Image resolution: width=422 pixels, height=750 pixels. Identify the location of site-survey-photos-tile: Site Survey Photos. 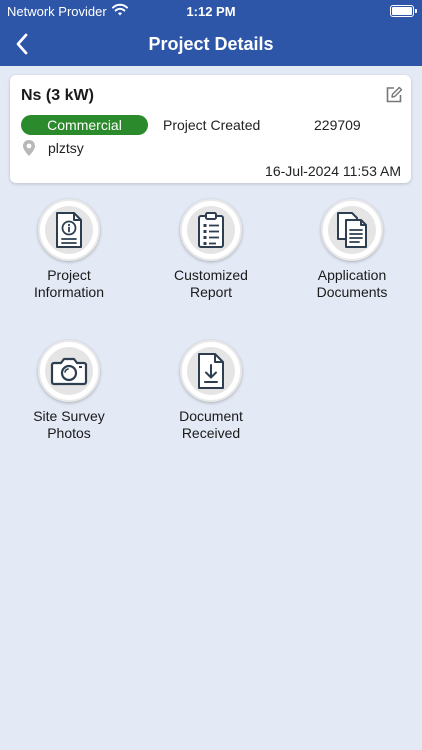
(69, 391).